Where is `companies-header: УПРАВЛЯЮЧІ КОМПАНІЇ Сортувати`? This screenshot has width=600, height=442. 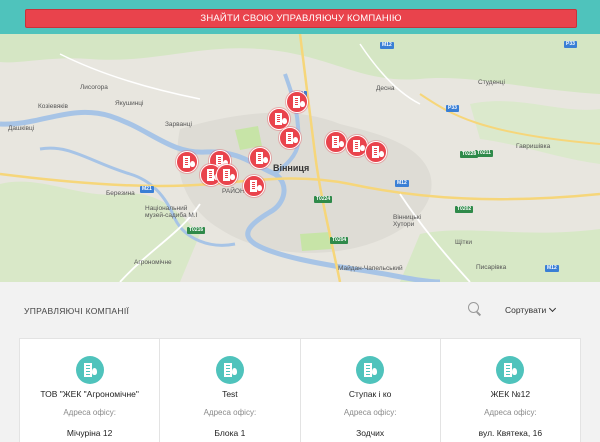
companies-header: УПРАВЛЯЮЧІ КОМПАНІЇ Сортувати is located at coordinates (300, 310).